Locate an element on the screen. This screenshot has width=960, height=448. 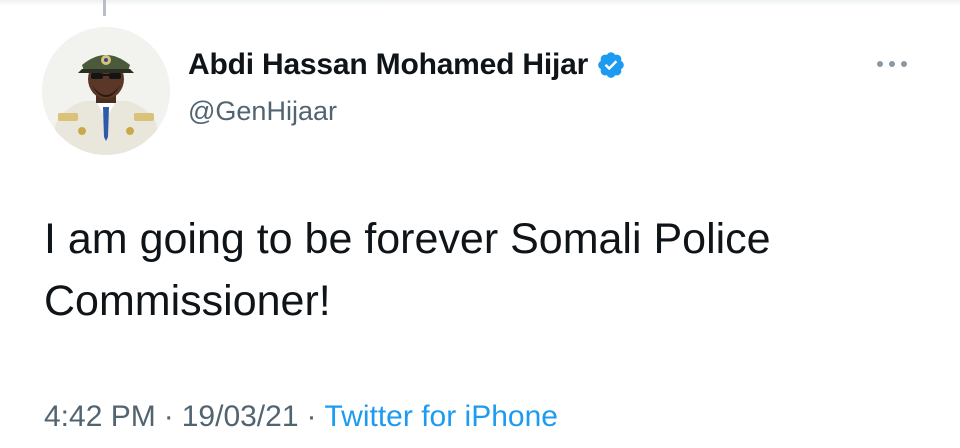
avatar-photo is located at coordinates (106, 91).